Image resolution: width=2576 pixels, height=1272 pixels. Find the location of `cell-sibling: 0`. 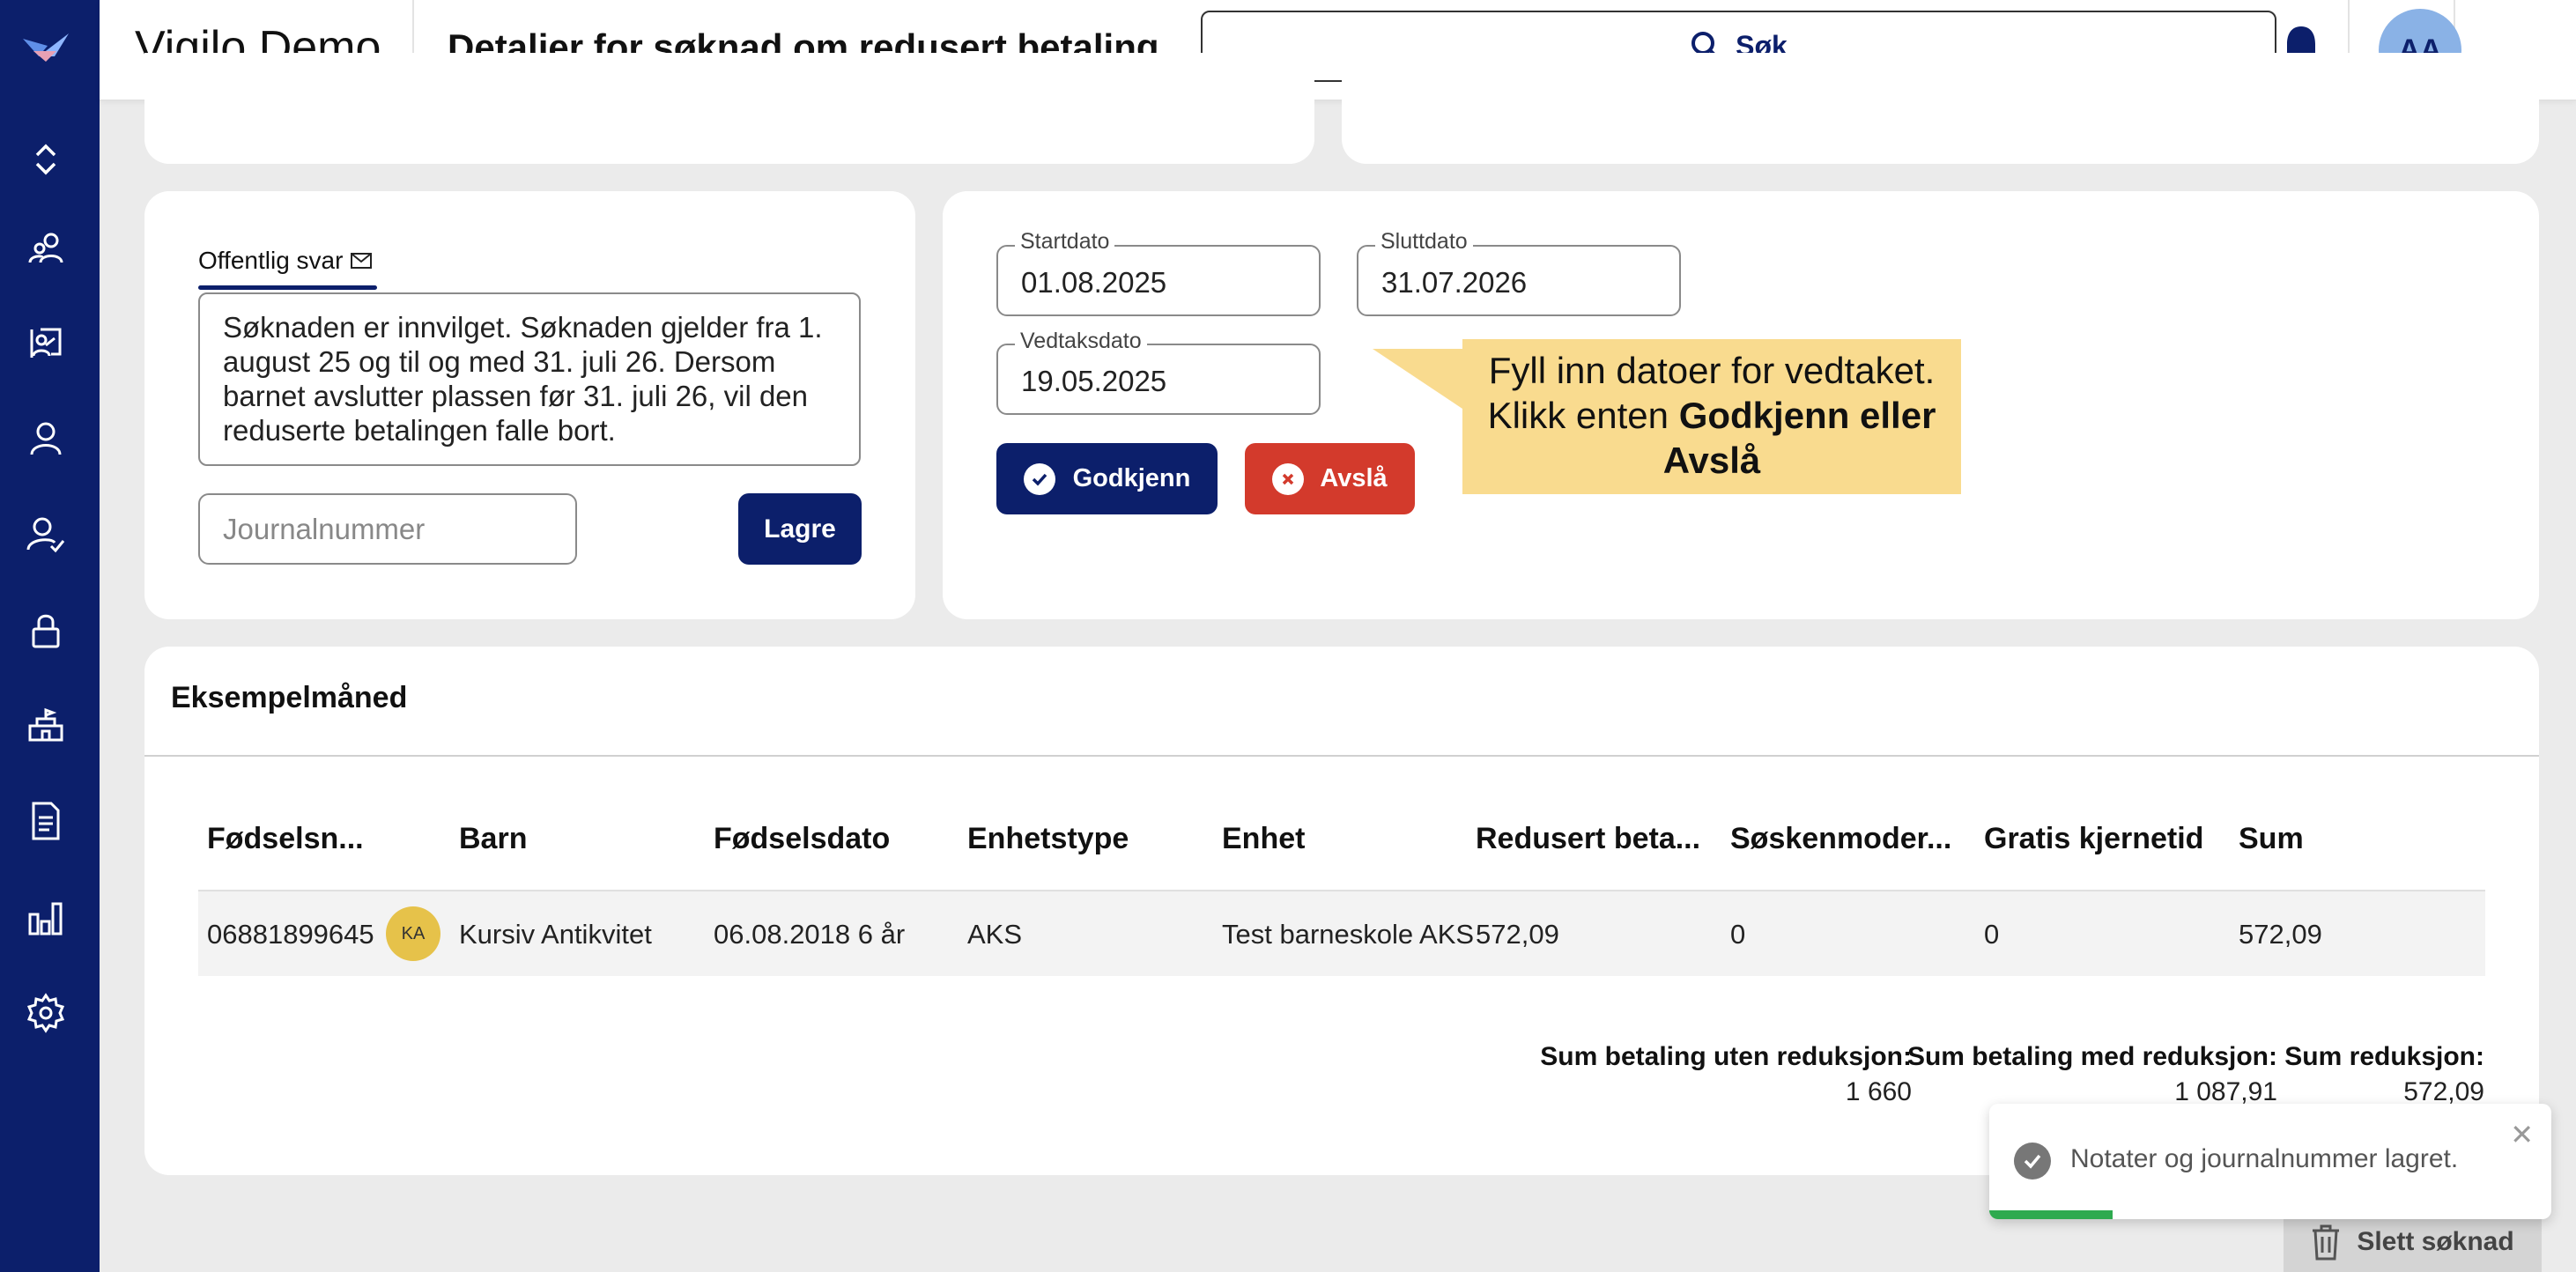

cell-sibling: 0 is located at coordinates (1738, 935).